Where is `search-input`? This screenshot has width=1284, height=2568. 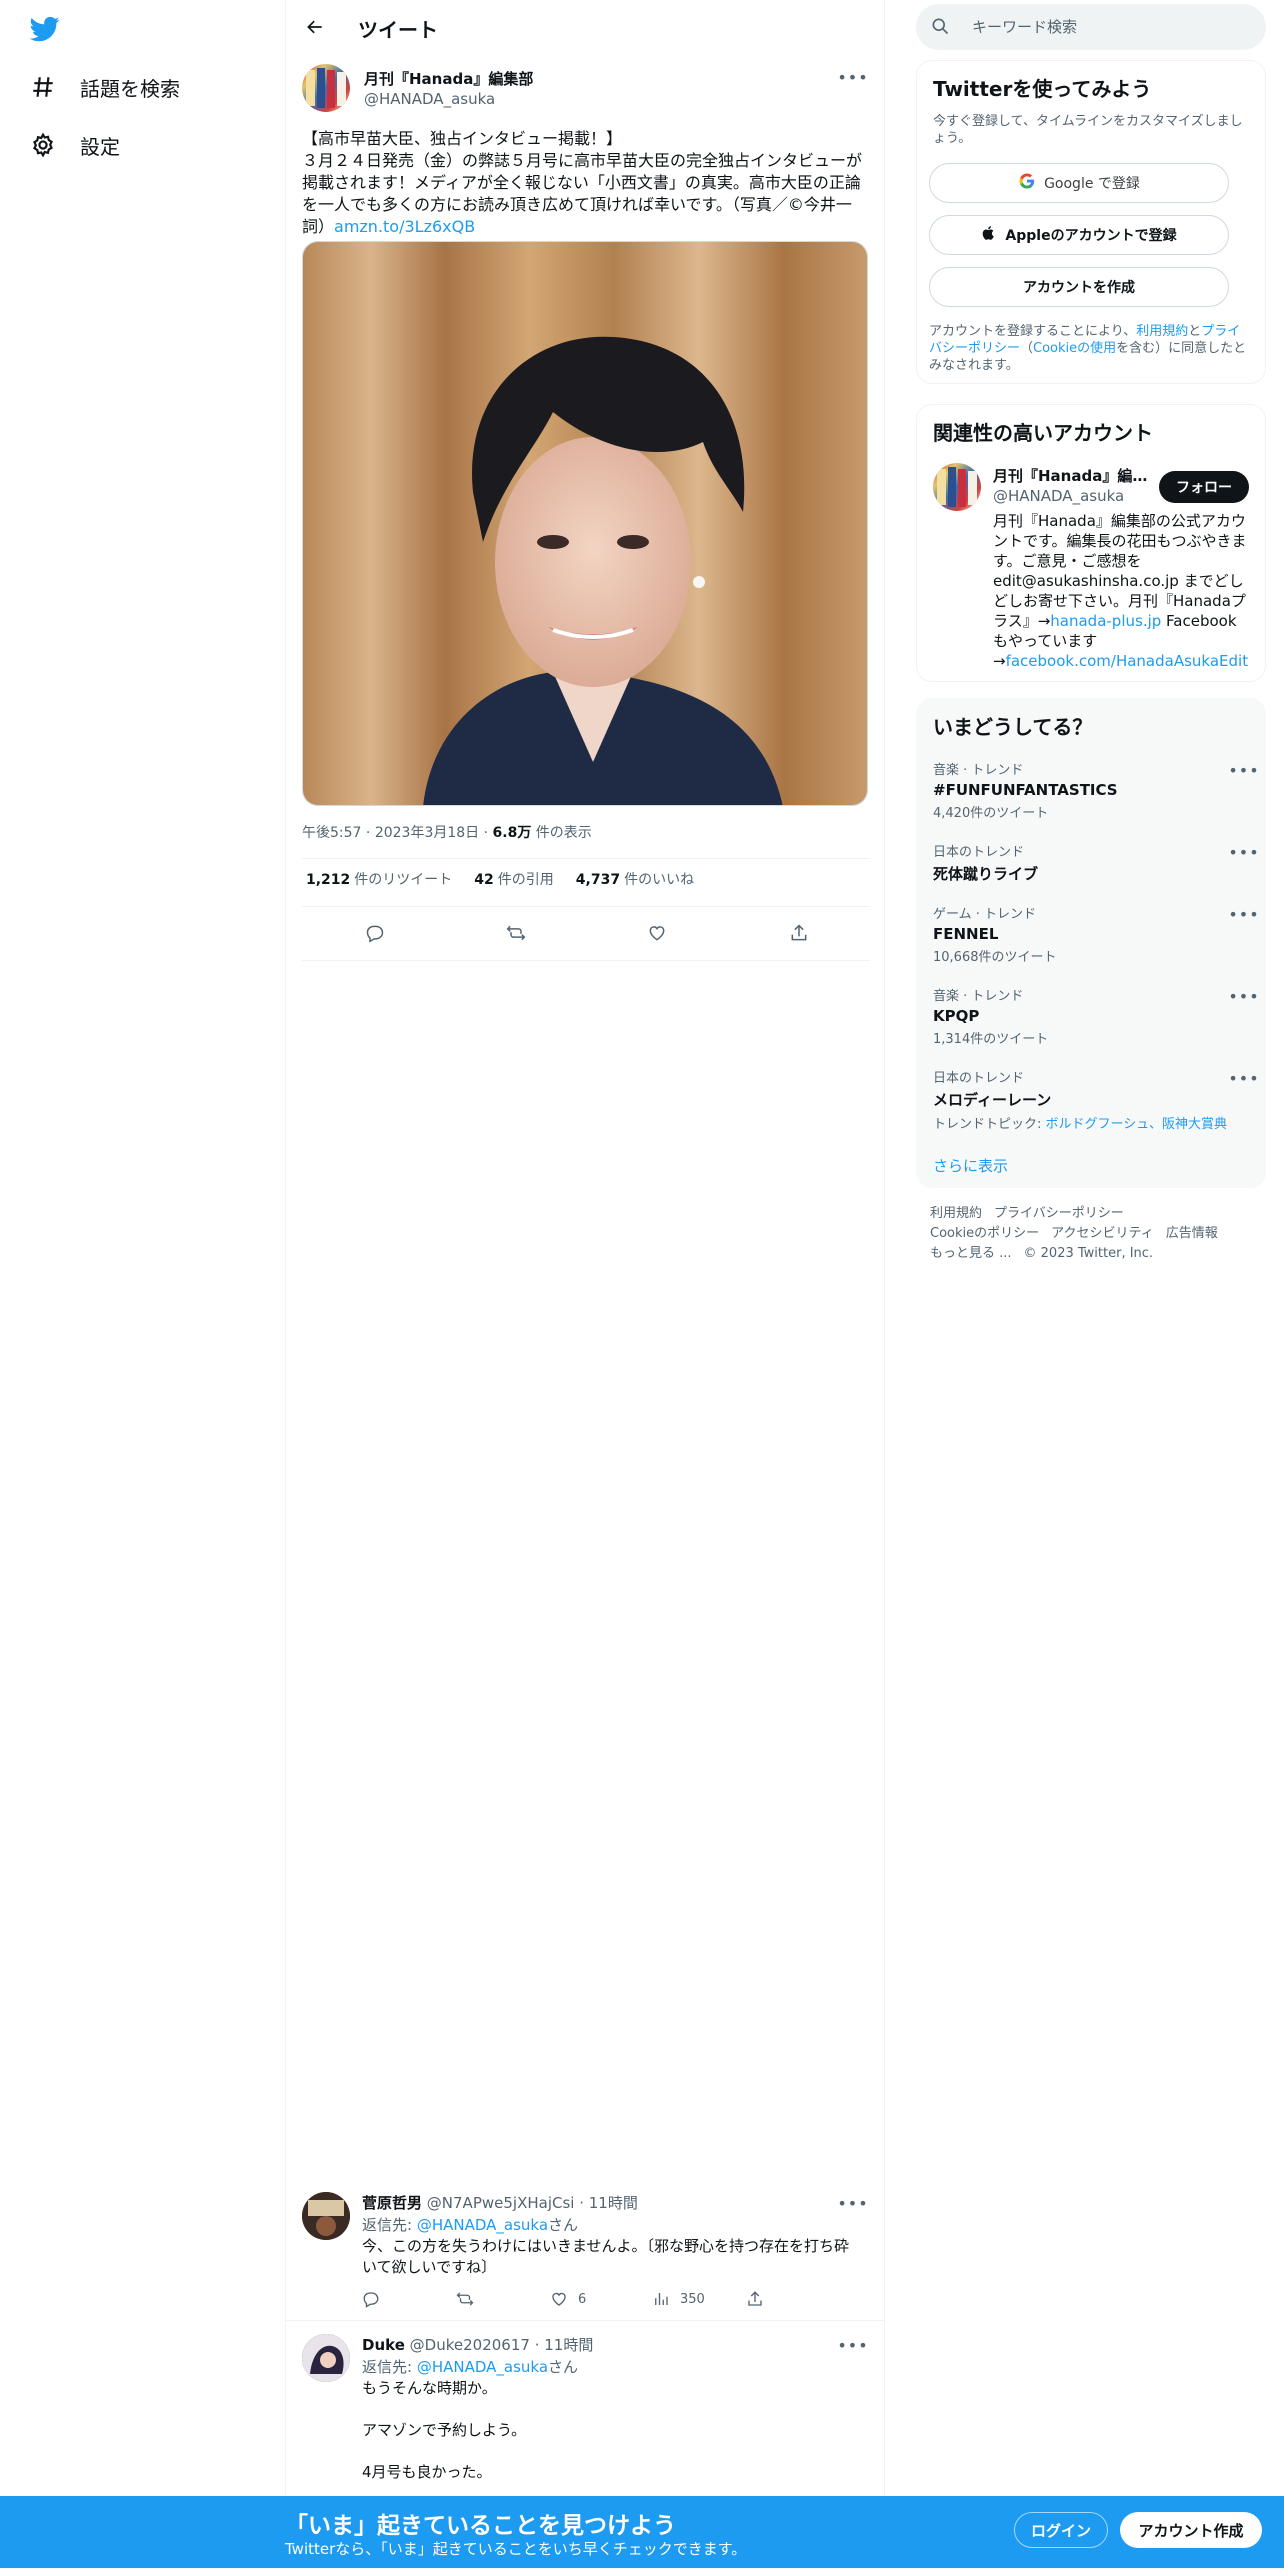 search-input is located at coordinates (1112, 27).